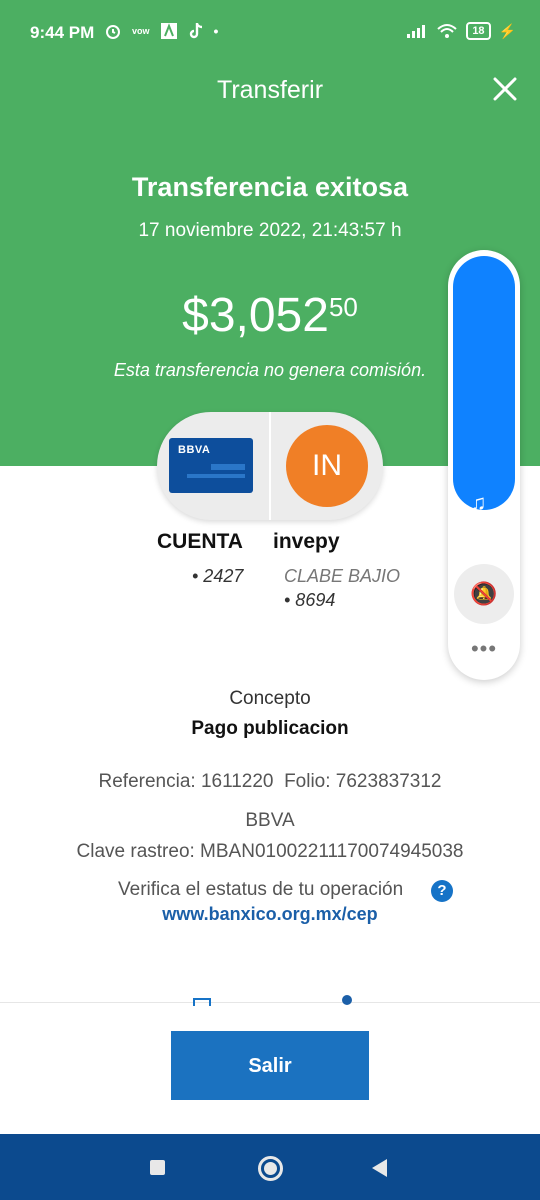  Describe the element at coordinates (200, 541) in the screenshot. I see `from-account-label: CUENTA` at that location.